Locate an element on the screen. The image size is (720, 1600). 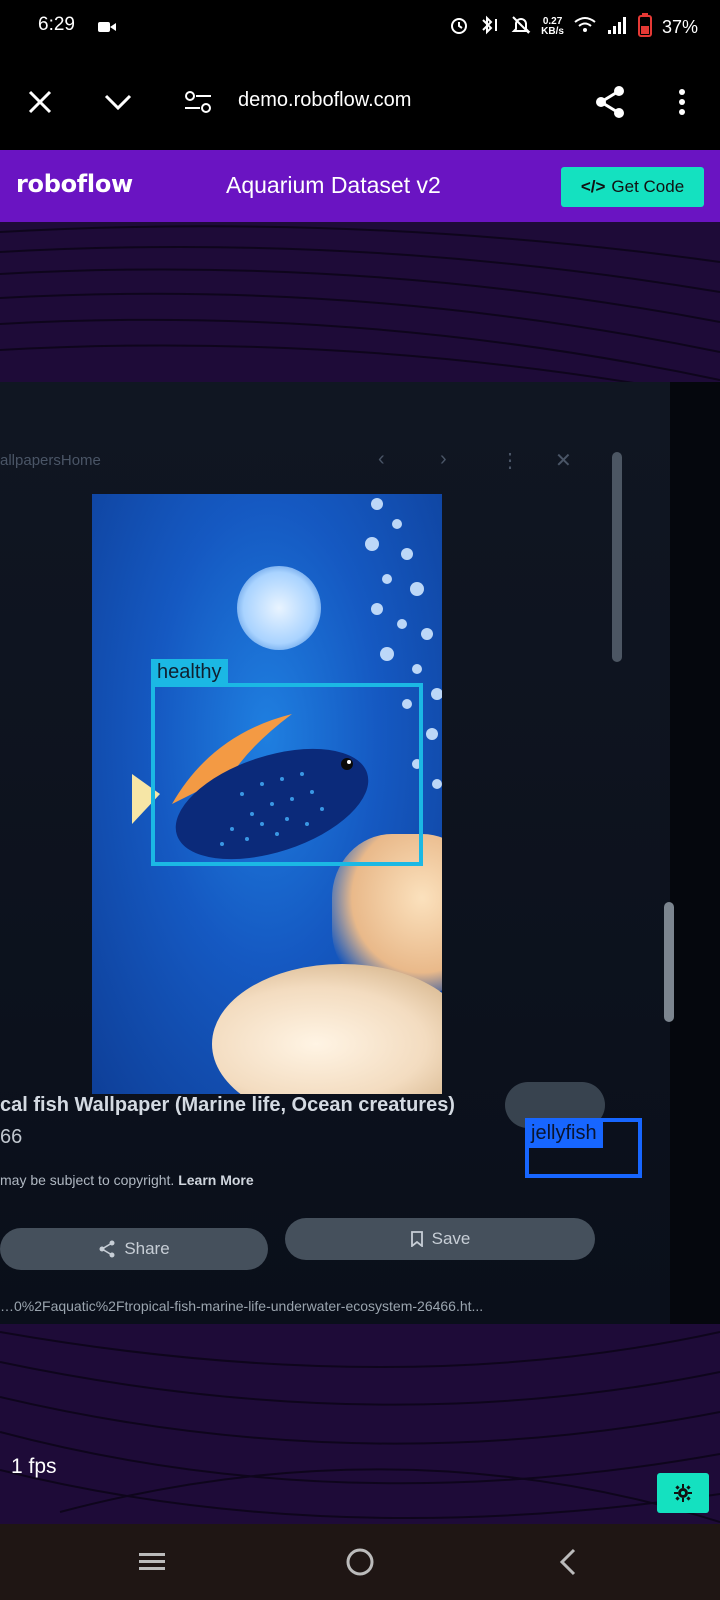
close-tab-button is located at coordinates (40, 102).